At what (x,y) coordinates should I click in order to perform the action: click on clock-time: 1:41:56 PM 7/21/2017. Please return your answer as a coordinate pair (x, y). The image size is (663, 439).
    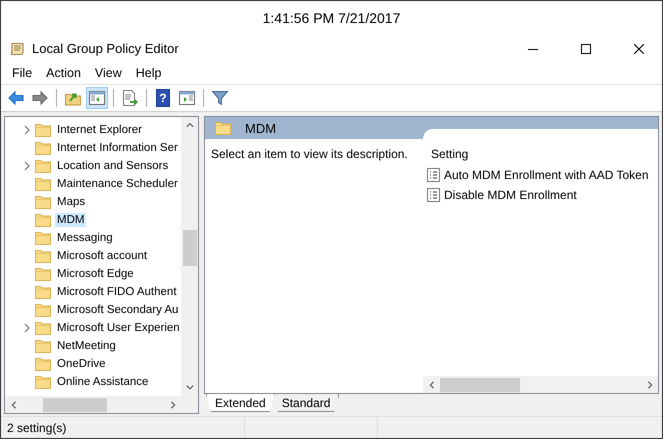
    Looking at the image, I should click on (331, 18).